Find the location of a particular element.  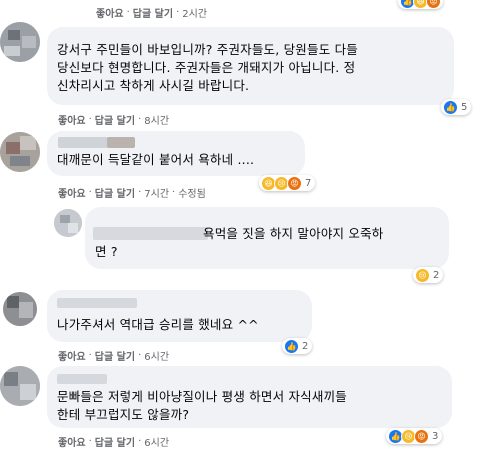

reaction-summary: 👍 😆 😡 is located at coordinates (420, 4).